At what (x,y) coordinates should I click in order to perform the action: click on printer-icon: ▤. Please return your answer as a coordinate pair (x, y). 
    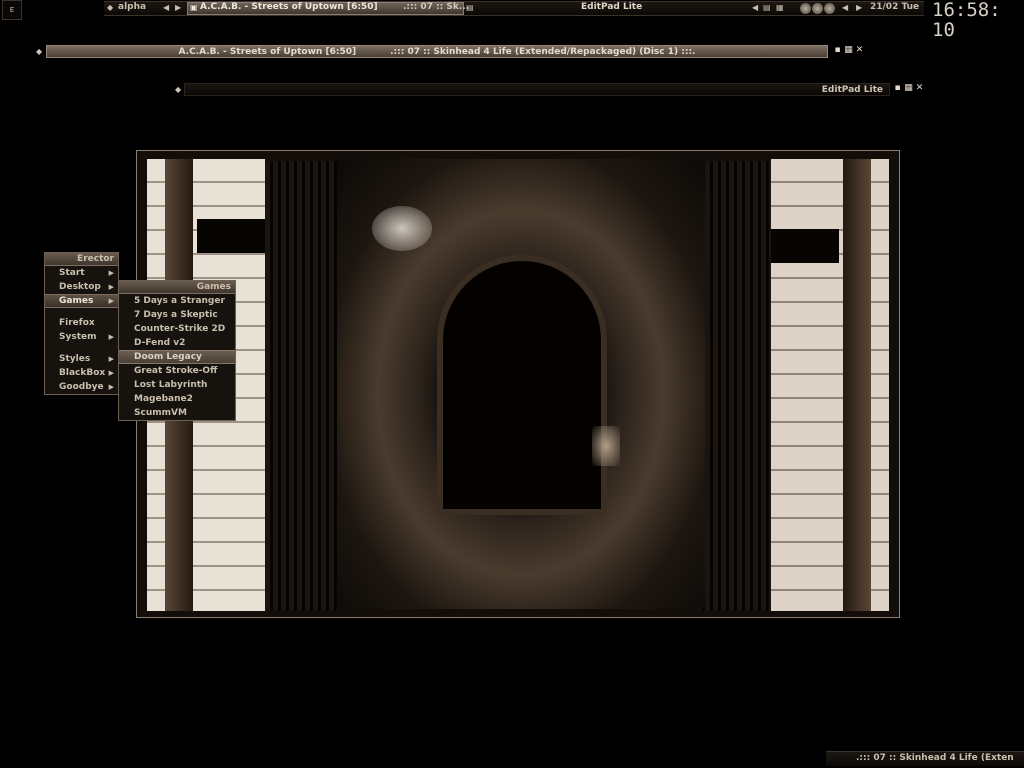
    Looking at the image, I should click on (767, 7).